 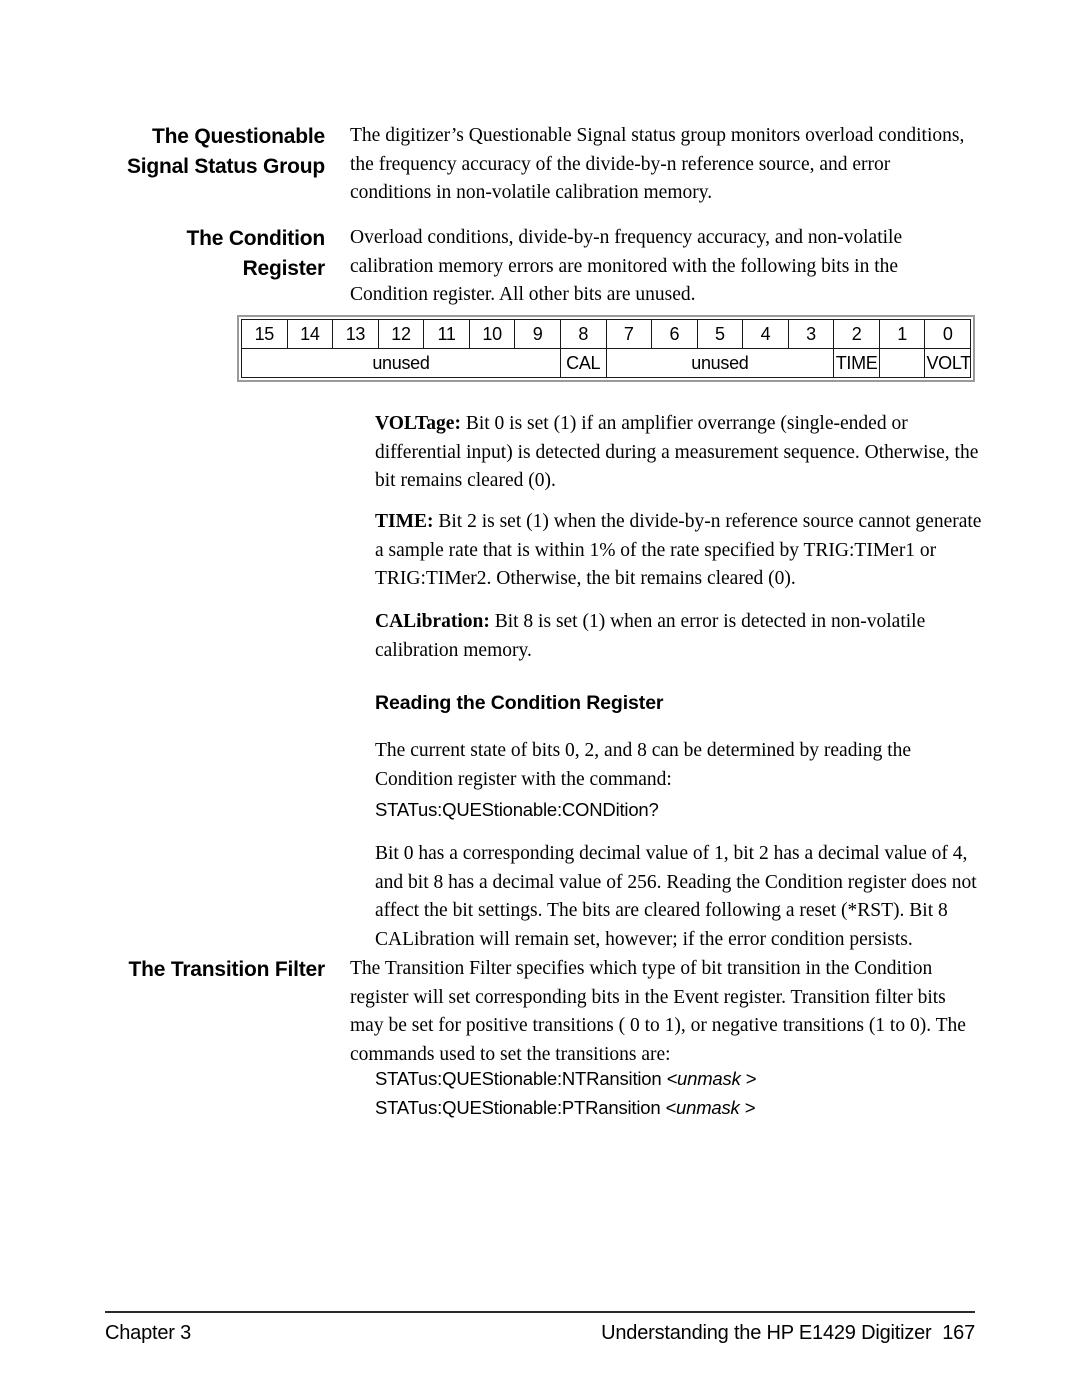 I want to click on bit-cell: 8, so click(x=583, y=334).